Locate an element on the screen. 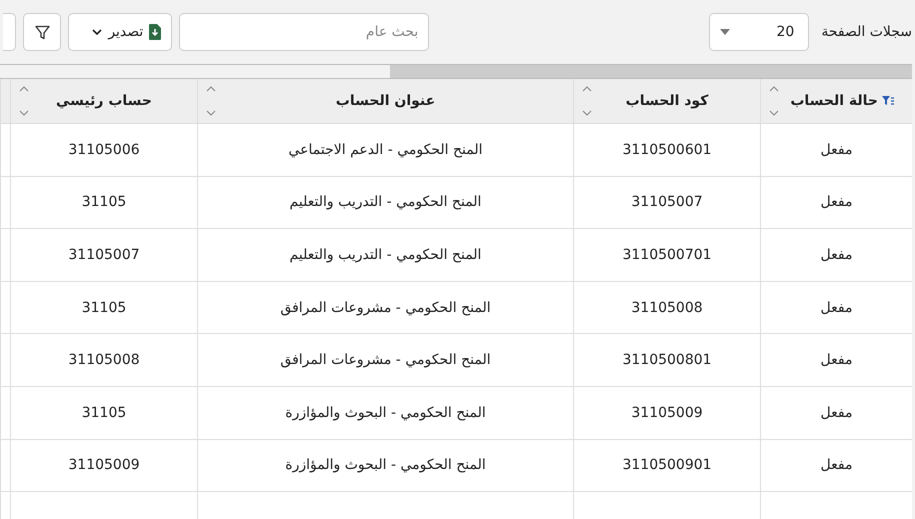 This screenshot has height=519, width=915. dropdown-arrow-icon is located at coordinates (725, 32).